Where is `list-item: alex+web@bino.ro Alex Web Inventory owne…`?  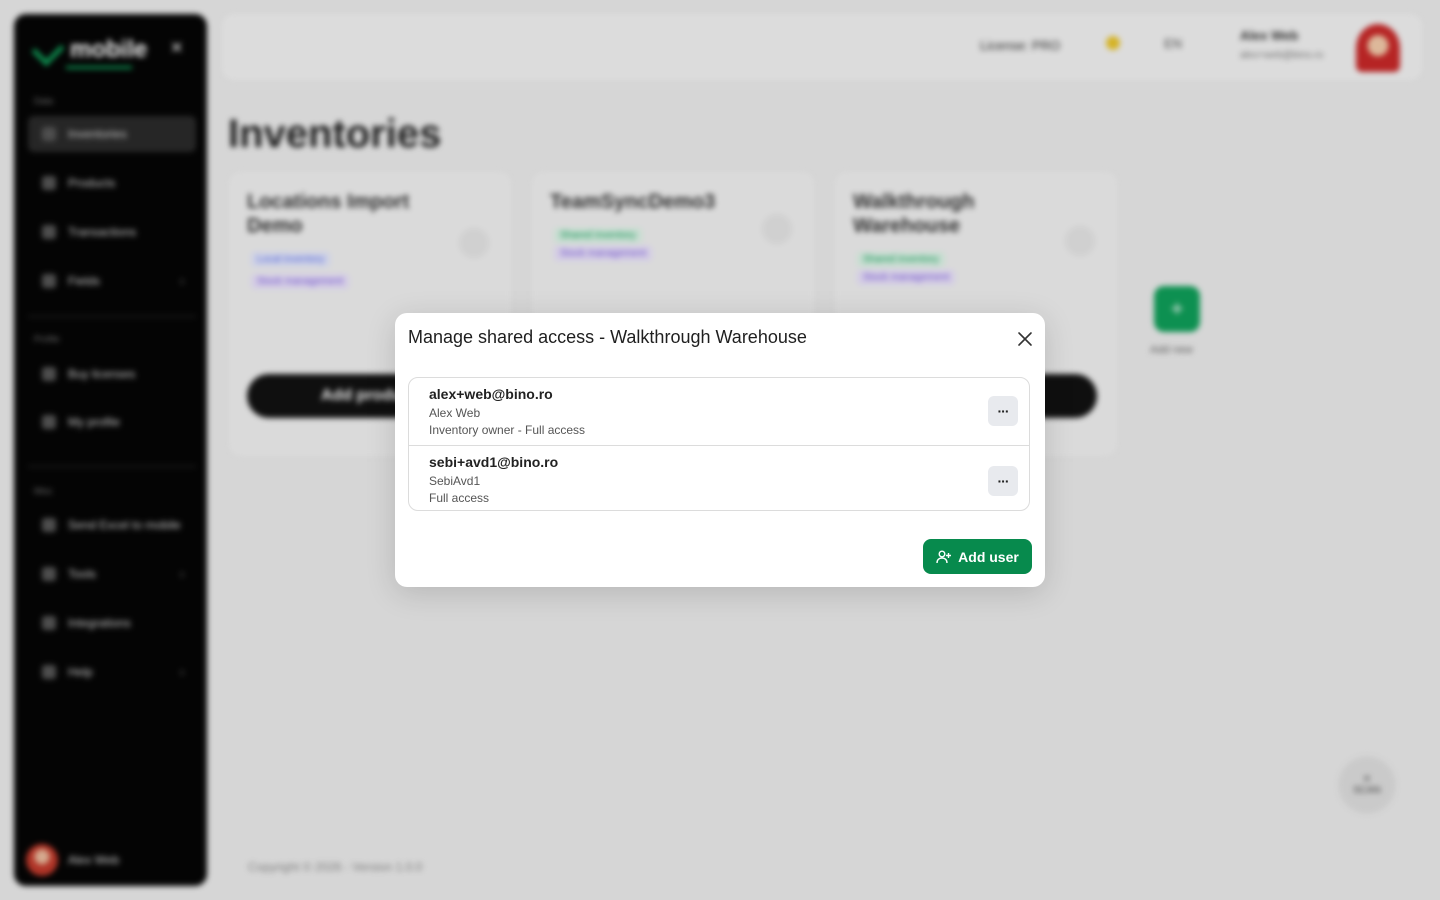 list-item: alex+web@bino.ro Alex Web Inventory owne… is located at coordinates (719, 411).